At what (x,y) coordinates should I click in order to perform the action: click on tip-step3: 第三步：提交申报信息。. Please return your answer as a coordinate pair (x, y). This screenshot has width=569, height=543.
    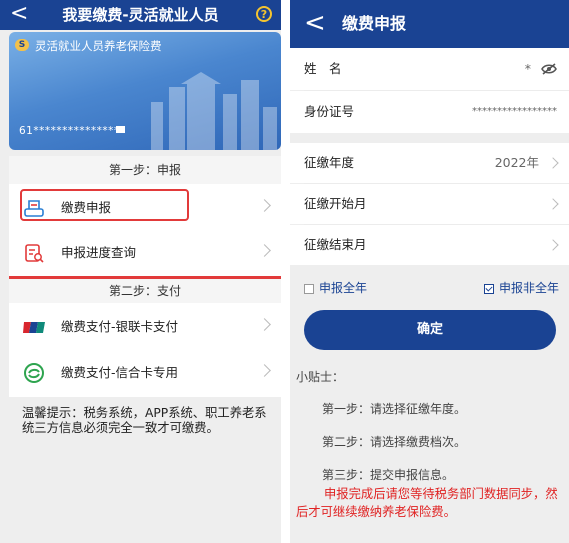
    Looking at the image, I should click on (388, 475).